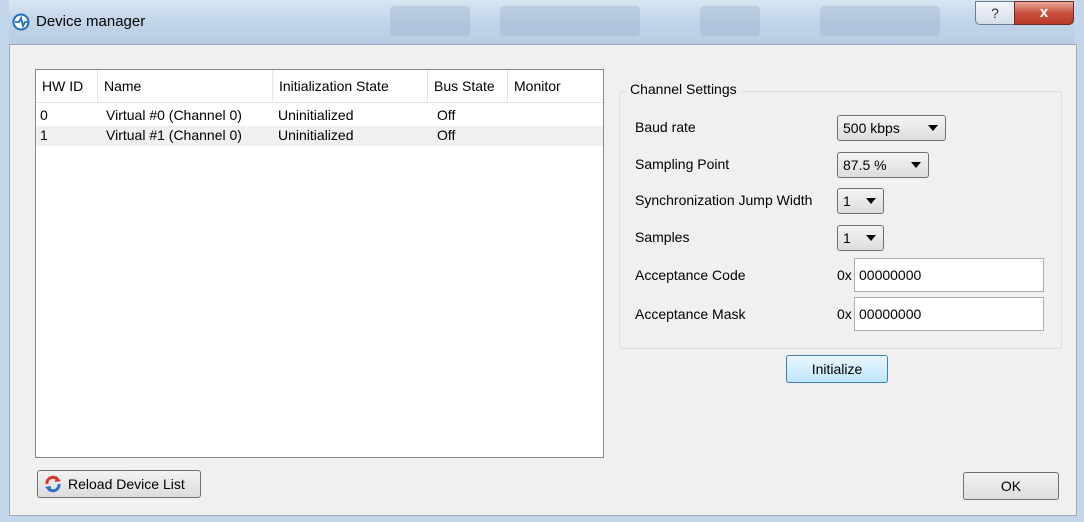 The image size is (1084, 522). Describe the element at coordinates (837, 369) in the screenshot. I see `initialize-button: Initialize` at that location.